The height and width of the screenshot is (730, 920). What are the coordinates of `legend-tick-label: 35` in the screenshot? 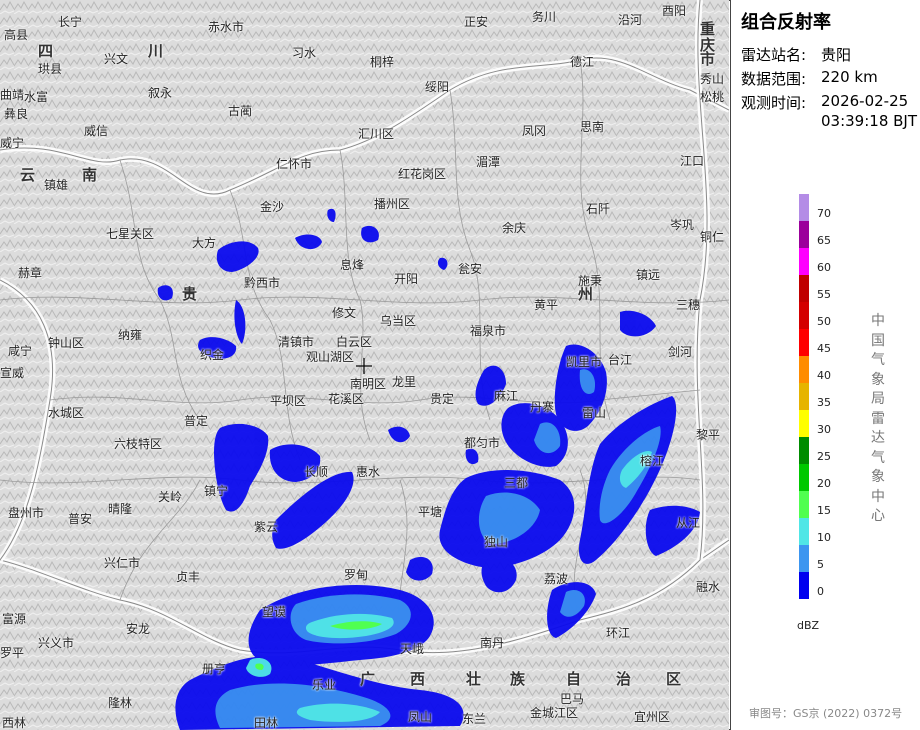 It's located at (824, 402).